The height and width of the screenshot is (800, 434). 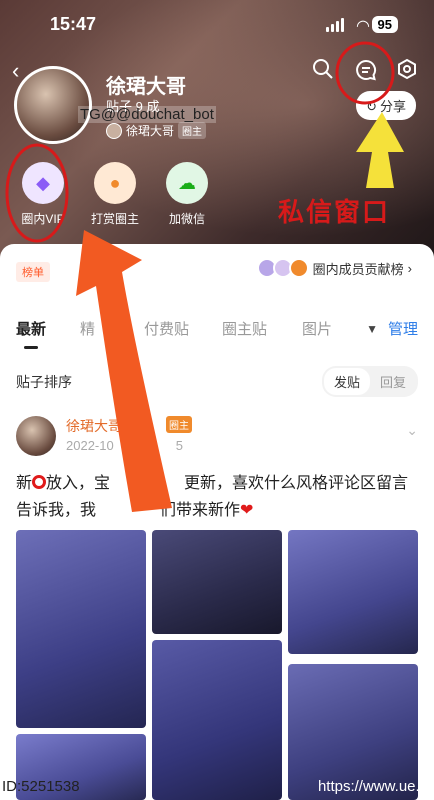 What do you see at coordinates (33, 272) in the screenshot?
I see `rank-tag: 榜单` at bounding box center [33, 272].